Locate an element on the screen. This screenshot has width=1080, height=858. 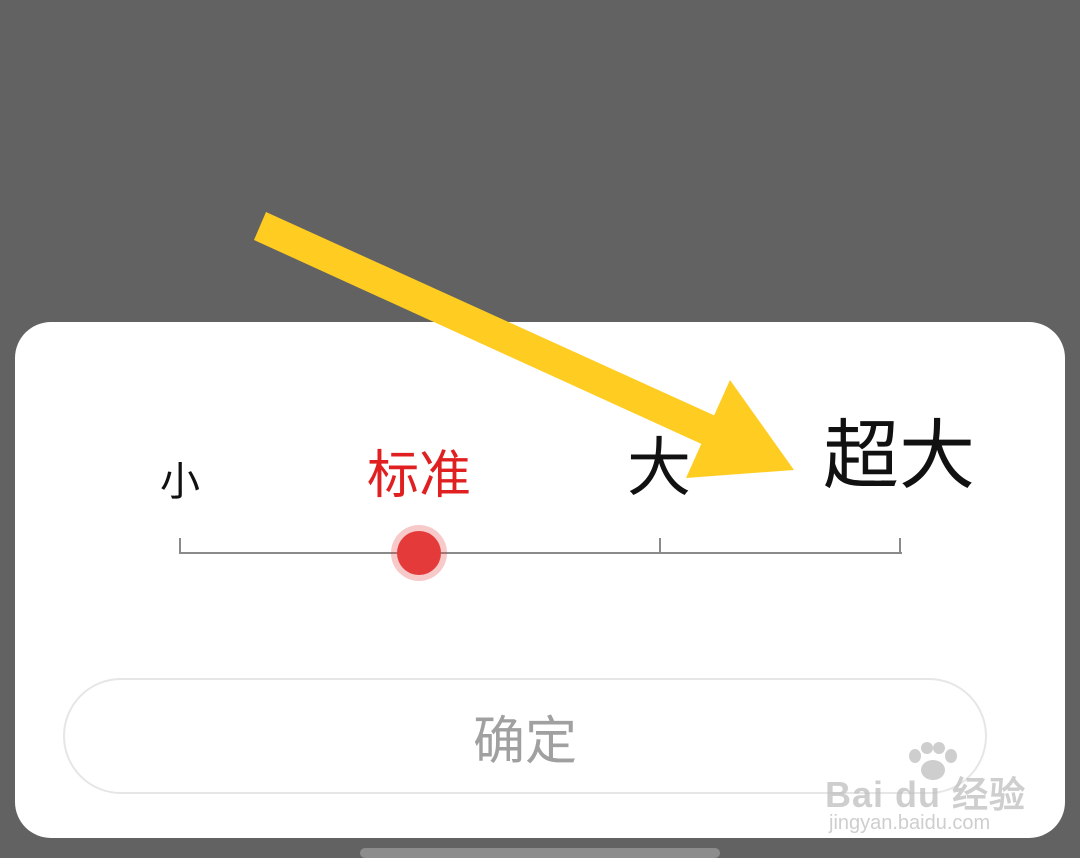
size-option-small: 小 is located at coordinates (180, 482).